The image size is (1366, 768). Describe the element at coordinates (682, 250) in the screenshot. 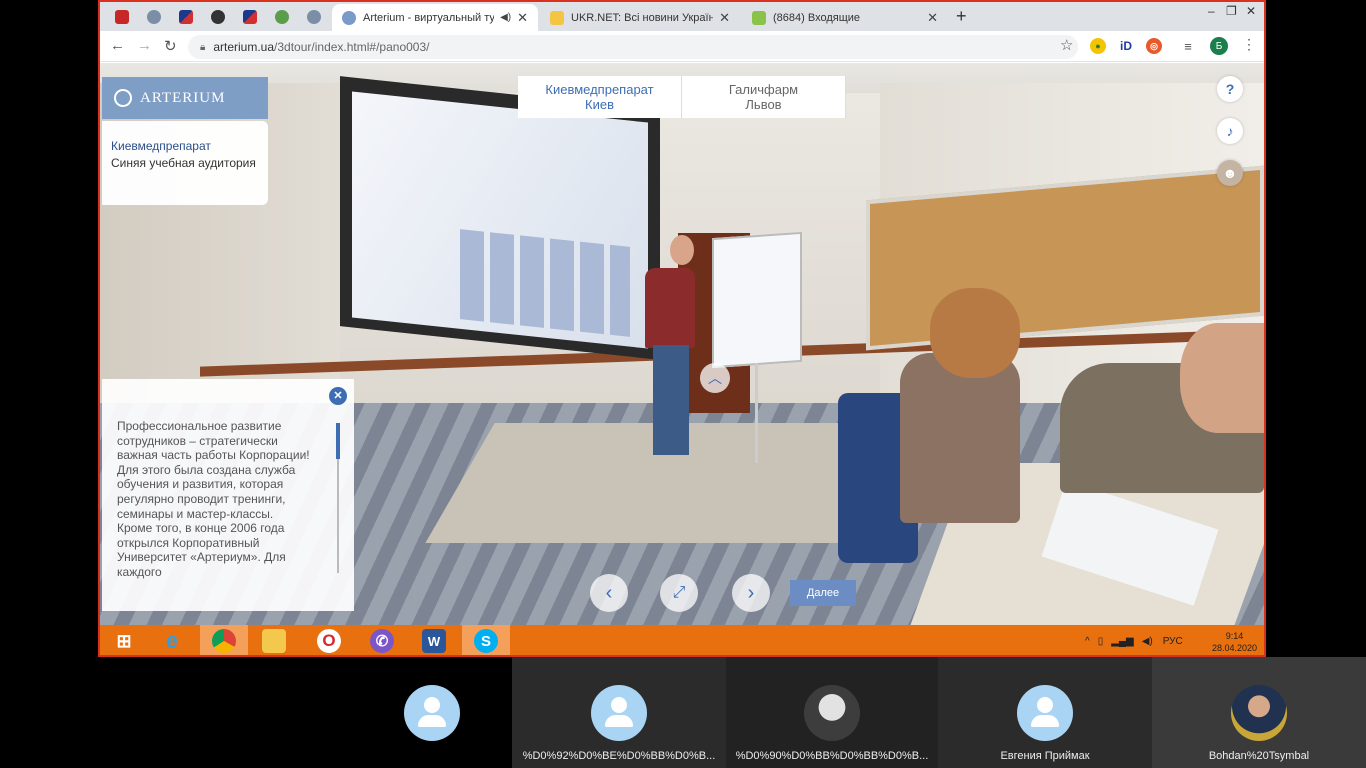

I see `presenter-head` at that location.